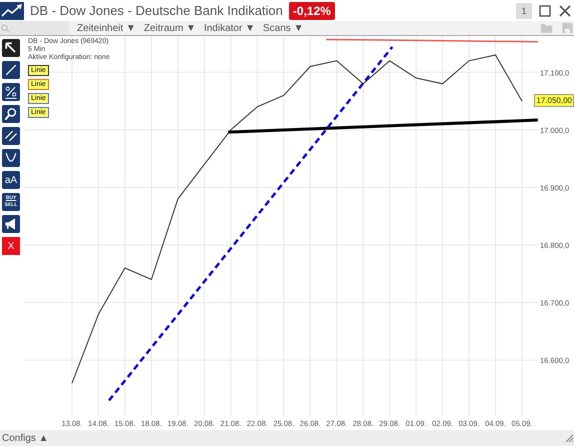 The image size is (574, 446). I want to click on price-tag: 17.050,00, so click(554, 101).